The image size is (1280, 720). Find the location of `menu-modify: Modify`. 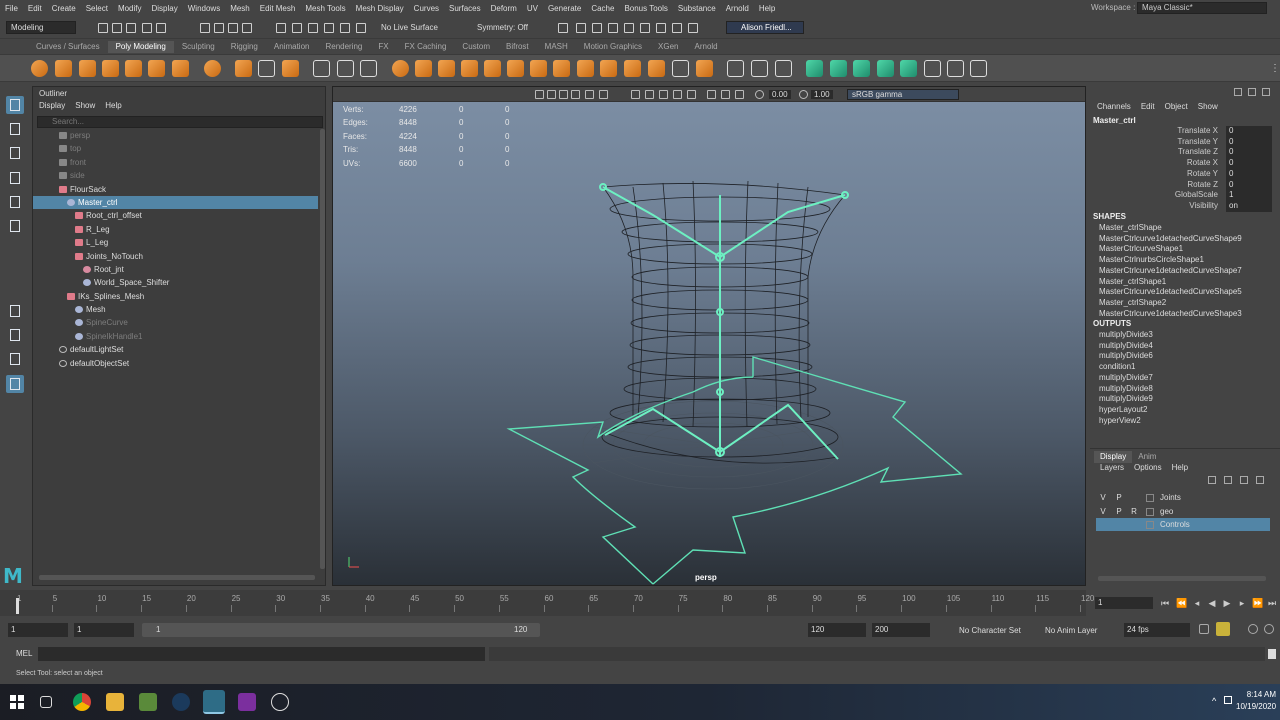

menu-modify: Modify is located at coordinates (130, 8).